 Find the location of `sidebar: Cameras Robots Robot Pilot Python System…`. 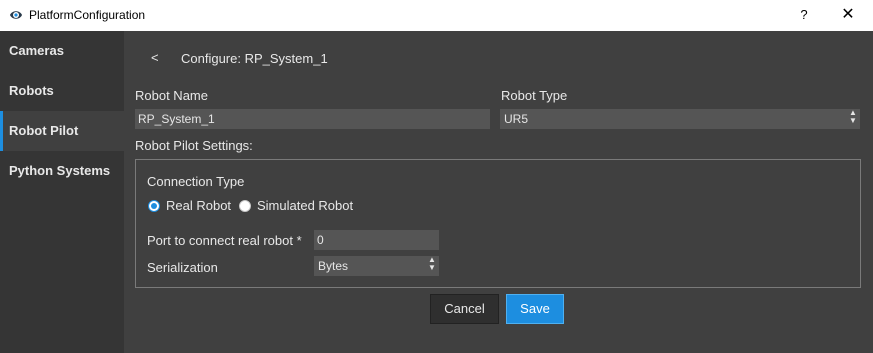

sidebar: Cameras Robots Robot Pilot Python System… is located at coordinates (62, 192).